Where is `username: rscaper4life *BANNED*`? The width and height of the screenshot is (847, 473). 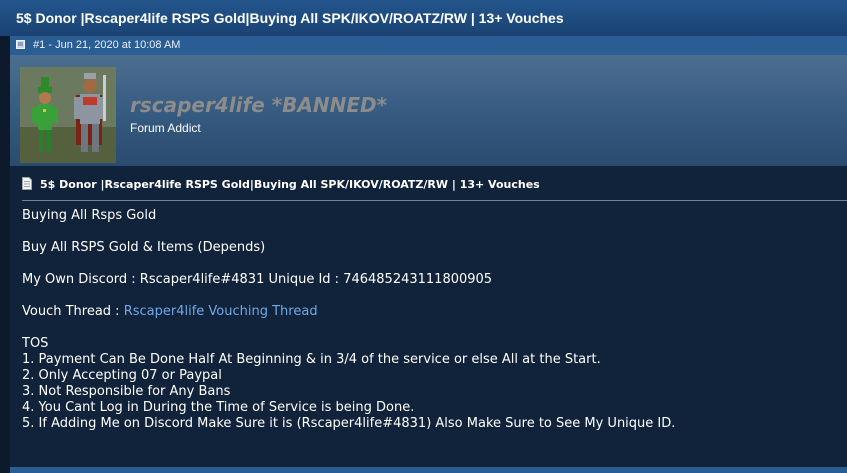 username: rscaper4life *BANNED* is located at coordinates (258, 105).